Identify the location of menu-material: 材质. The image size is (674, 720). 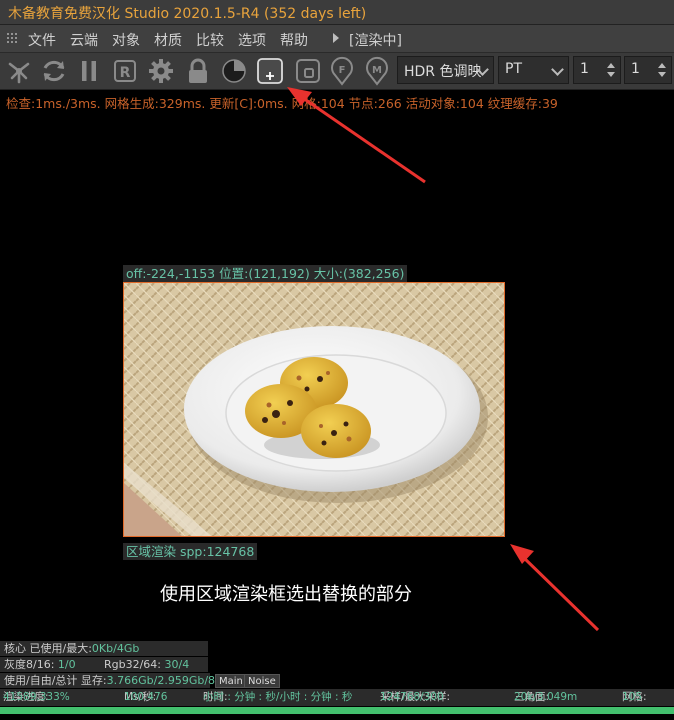
(168, 40).